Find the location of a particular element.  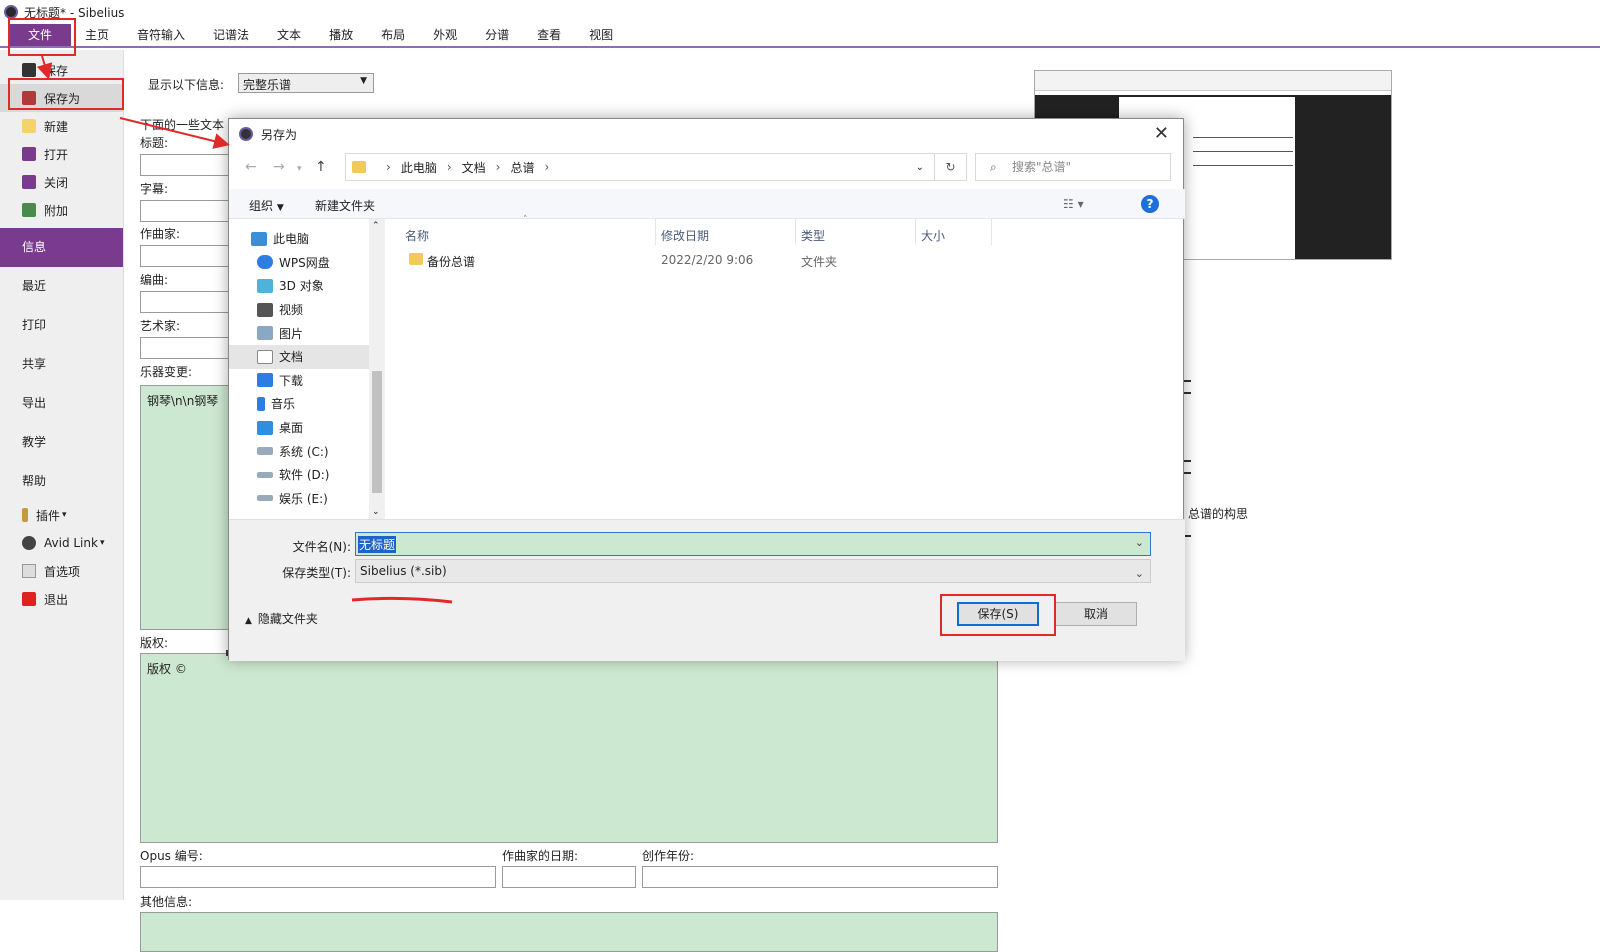

composer-label: 作曲家: is located at coordinates (160, 234).